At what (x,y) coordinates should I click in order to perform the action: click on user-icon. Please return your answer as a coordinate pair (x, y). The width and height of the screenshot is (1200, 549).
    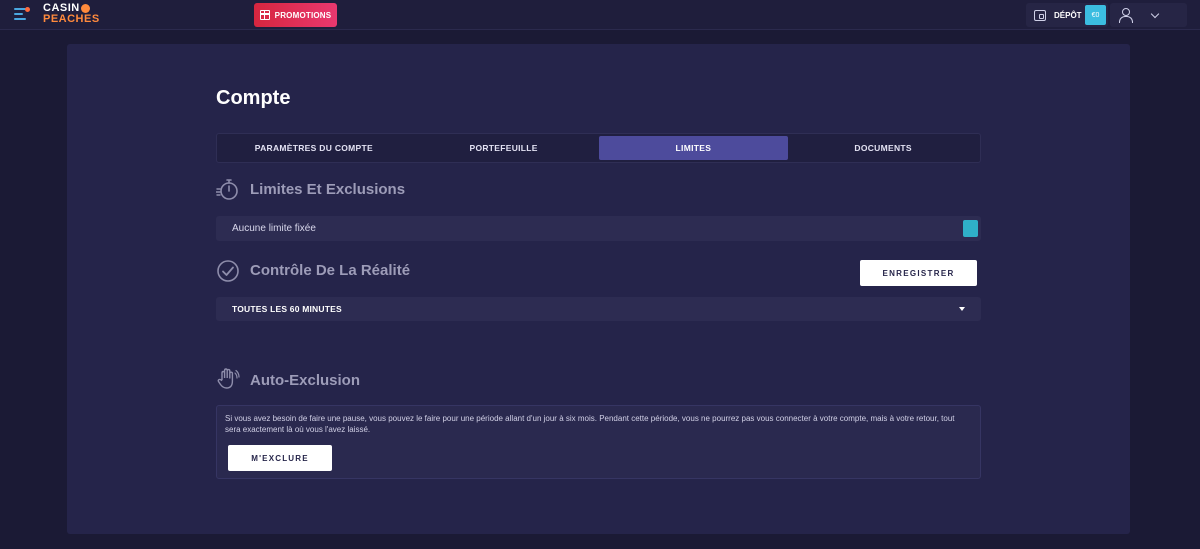
    Looking at the image, I should click on (1126, 15).